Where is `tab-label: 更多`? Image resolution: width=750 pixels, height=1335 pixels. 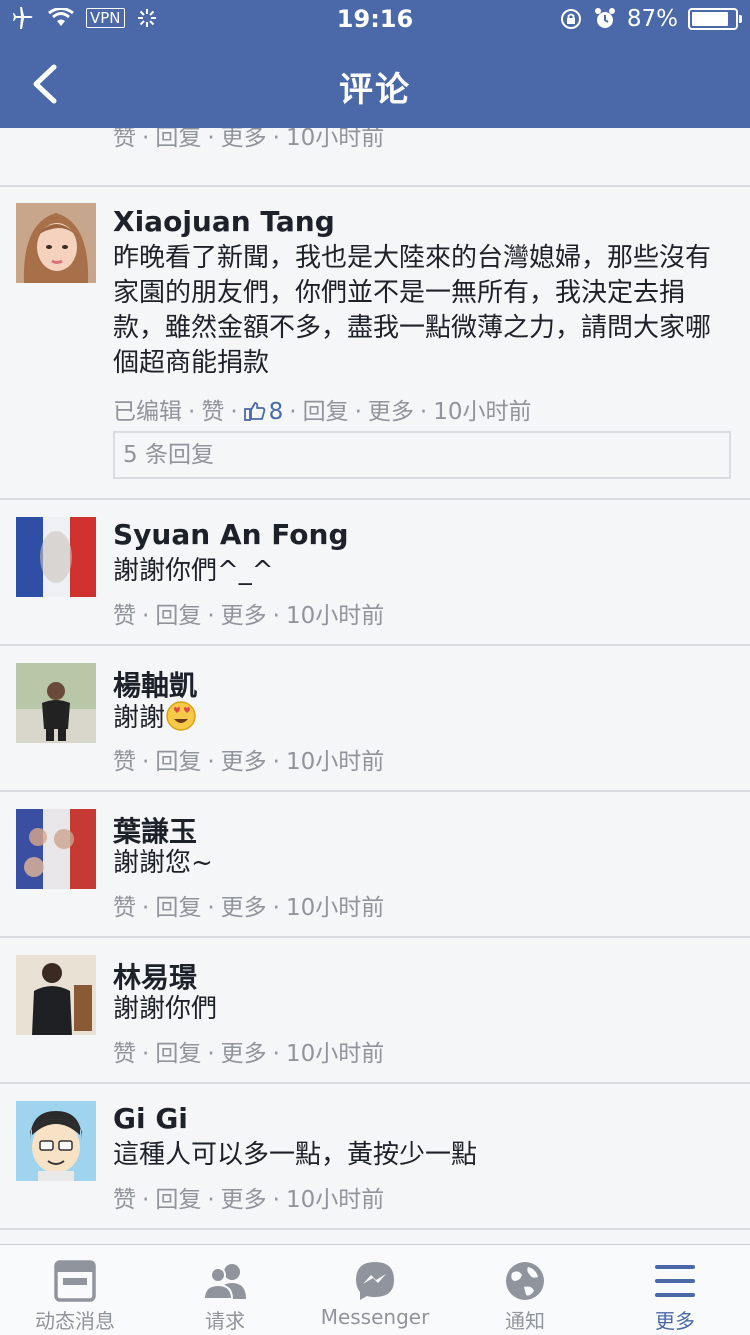
tab-label: 更多 is located at coordinates (675, 1321).